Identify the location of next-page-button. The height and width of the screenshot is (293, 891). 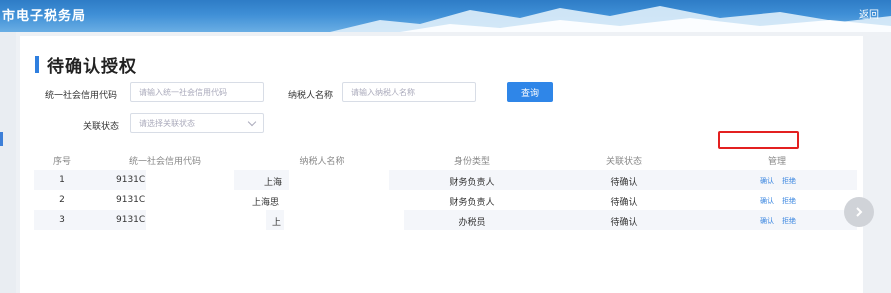
(859, 212).